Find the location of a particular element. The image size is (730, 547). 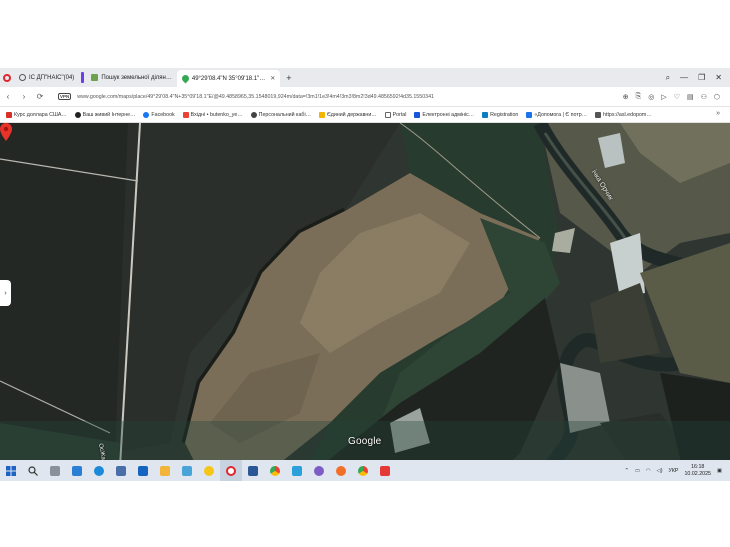

search-tabs-icon: ⌕ is located at coordinates (668, 78).